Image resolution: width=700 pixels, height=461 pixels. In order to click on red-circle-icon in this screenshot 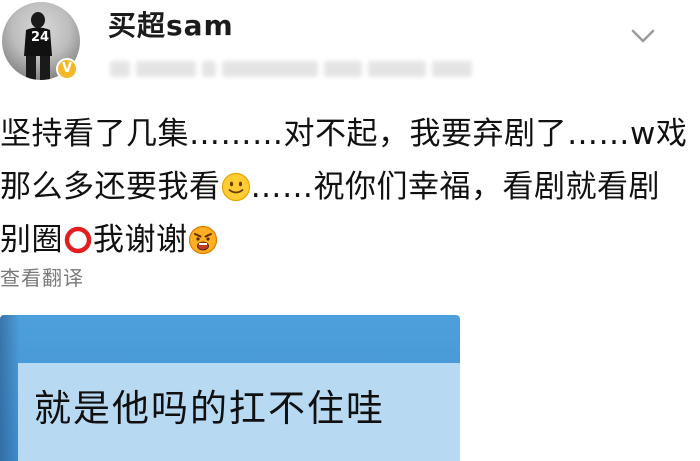, I will do `click(78, 240)`.